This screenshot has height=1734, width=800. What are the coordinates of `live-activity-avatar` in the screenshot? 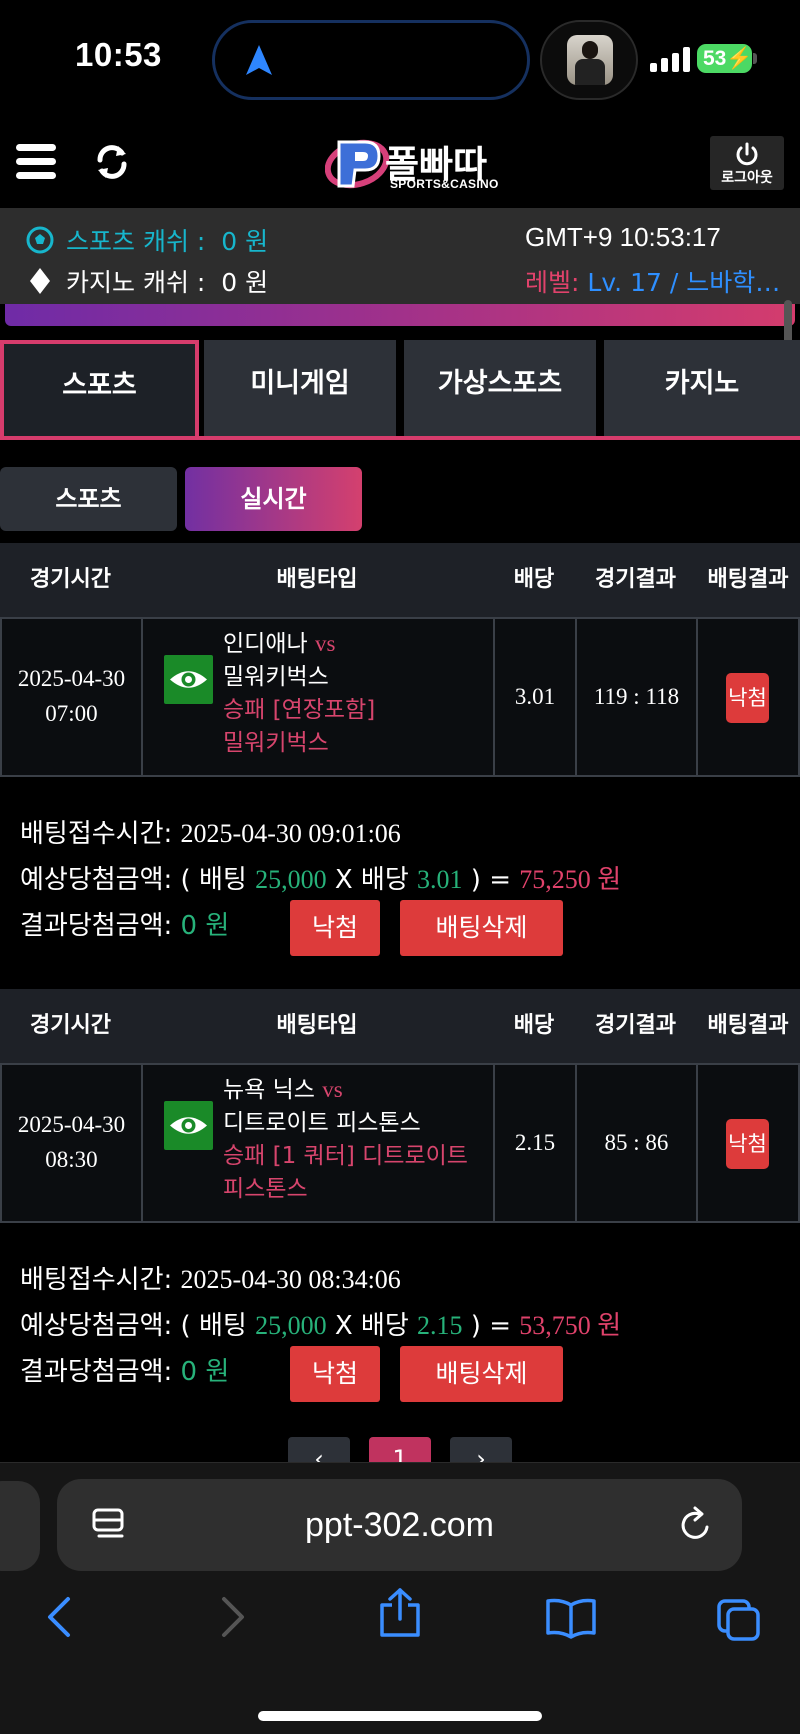 It's located at (589, 60).